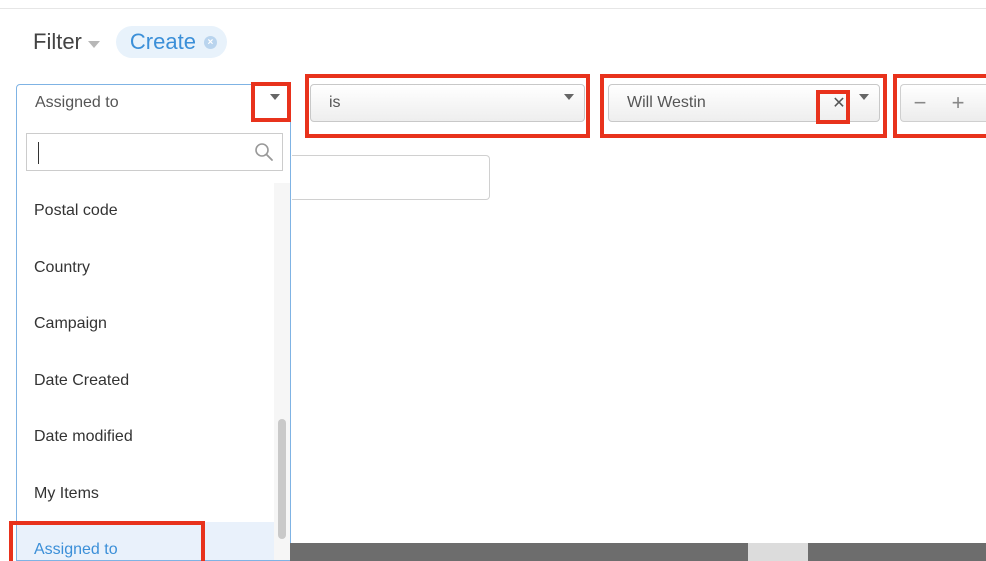  I want to click on list-item: Date modified, so click(145, 437).